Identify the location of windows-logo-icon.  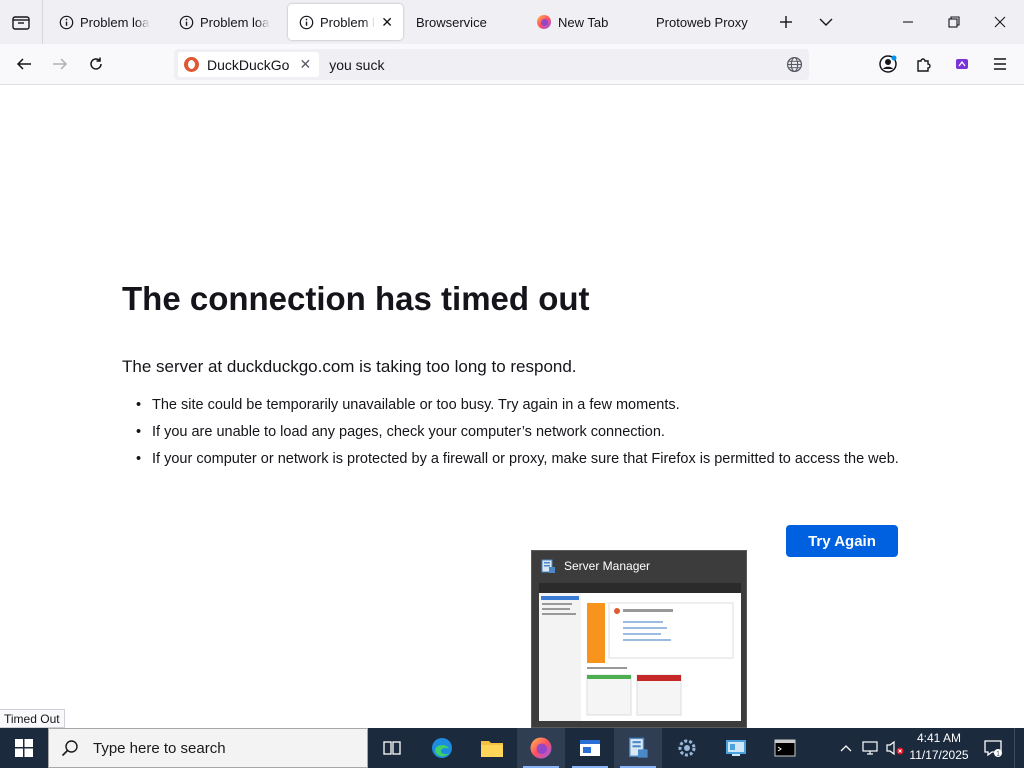
(24, 748).